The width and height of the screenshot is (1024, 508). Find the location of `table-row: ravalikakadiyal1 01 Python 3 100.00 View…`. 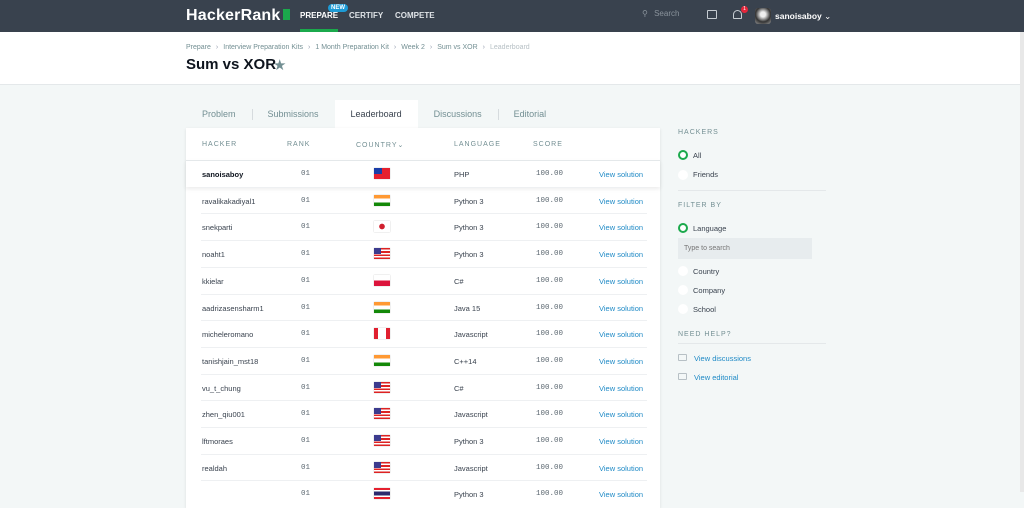

table-row: ravalikakadiyal1 01 Python 3 100.00 View… is located at coordinates (424, 200).